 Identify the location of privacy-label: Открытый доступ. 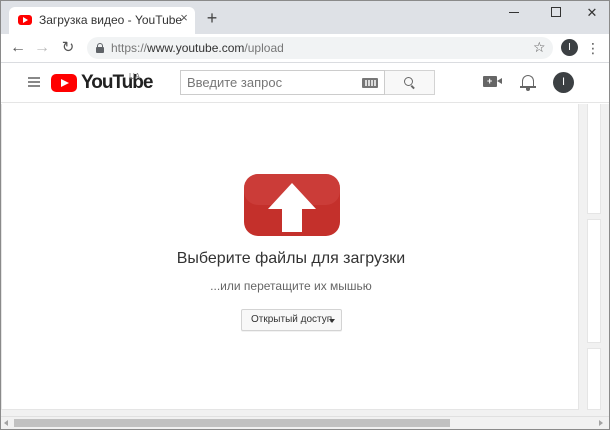
(292, 319).